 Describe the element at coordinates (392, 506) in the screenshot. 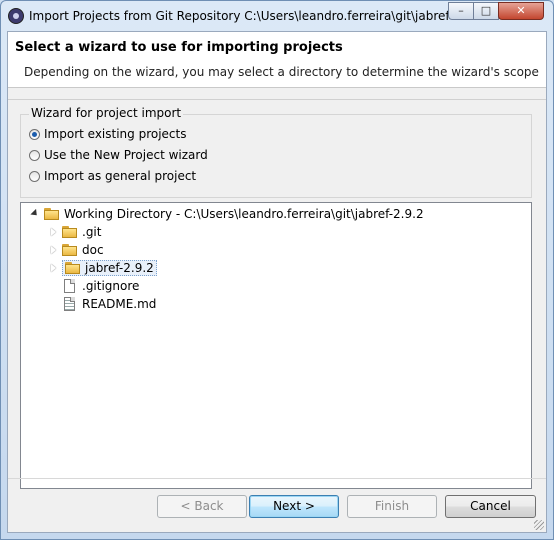

I see `finish-button: Finish` at that location.